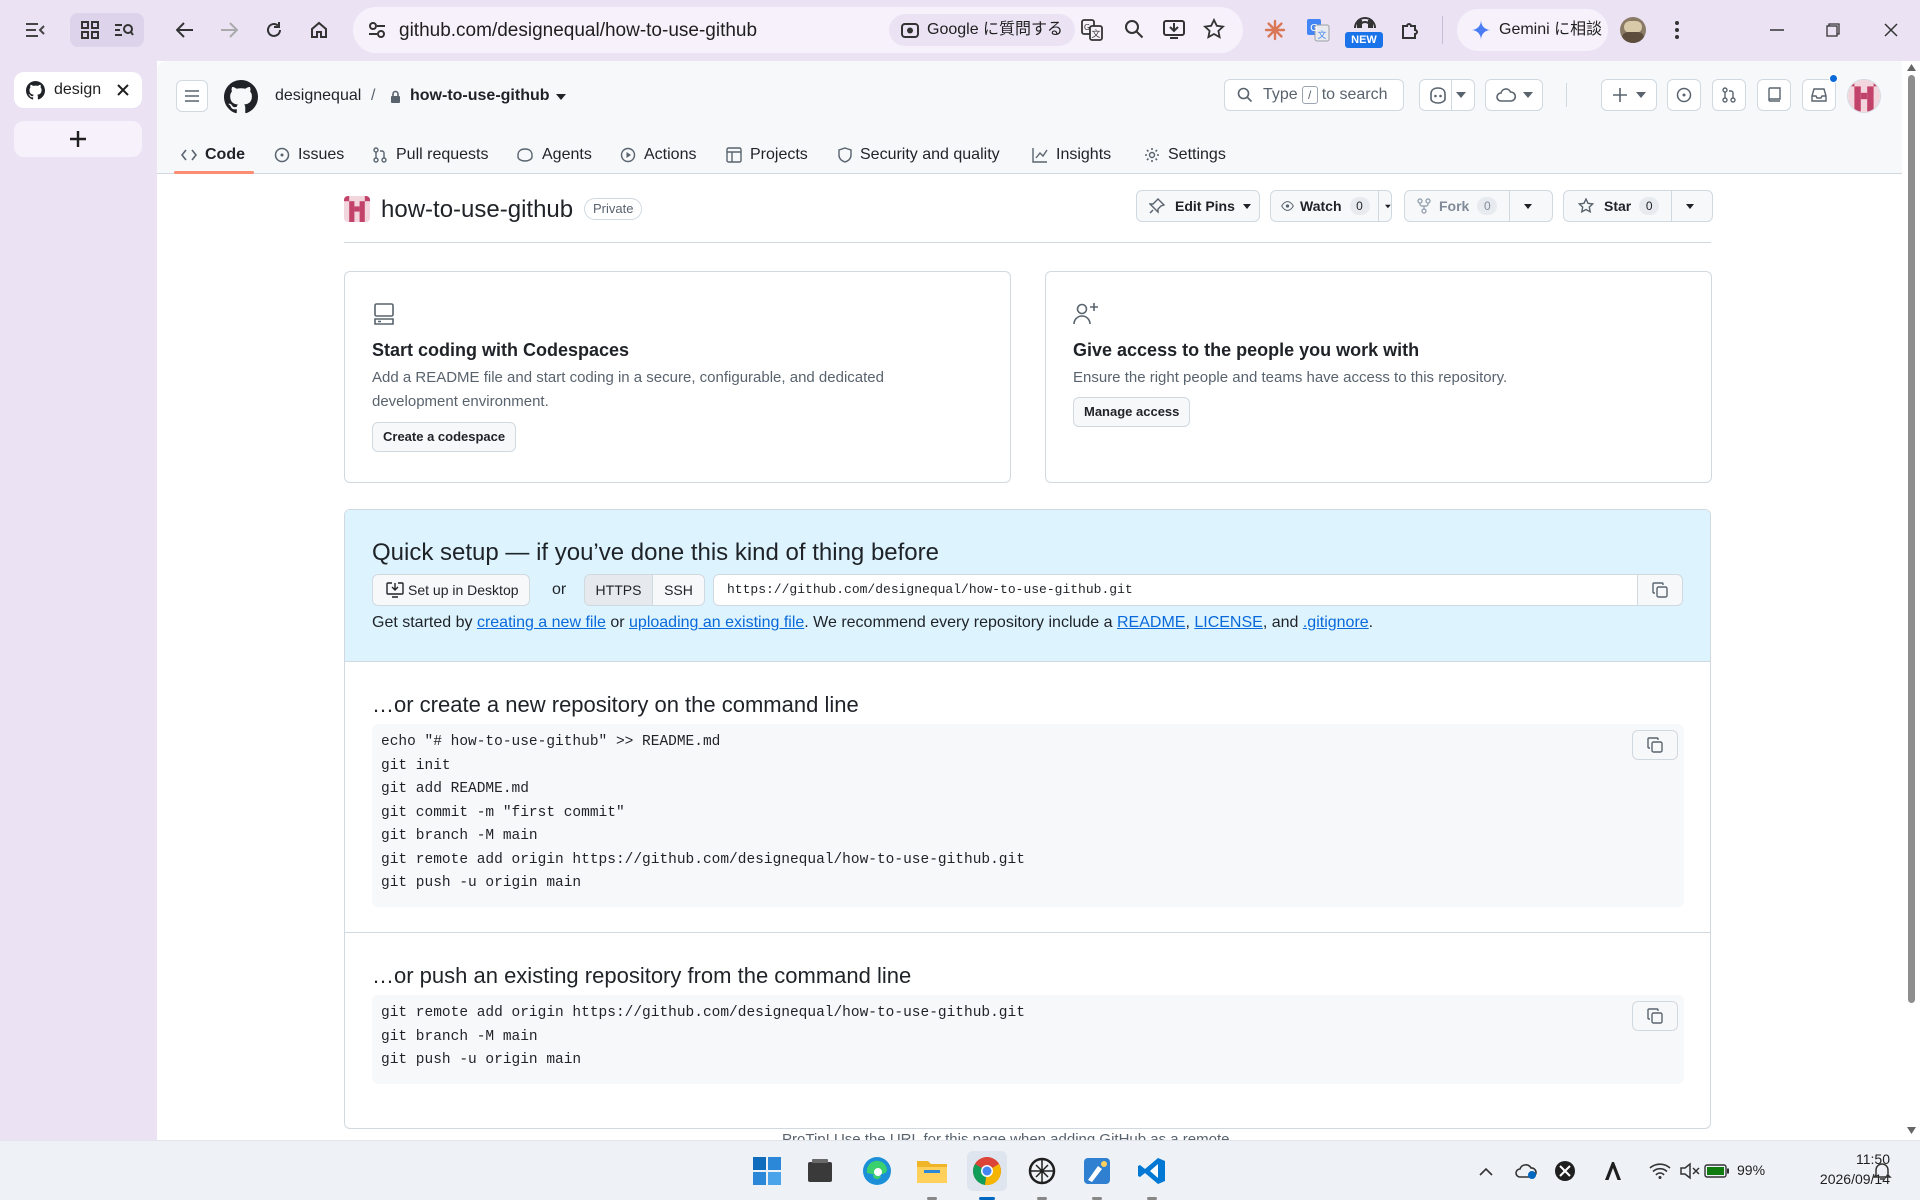 The height and width of the screenshot is (1200, 1920). I want to click on site-info-icon, so click(377, 30).